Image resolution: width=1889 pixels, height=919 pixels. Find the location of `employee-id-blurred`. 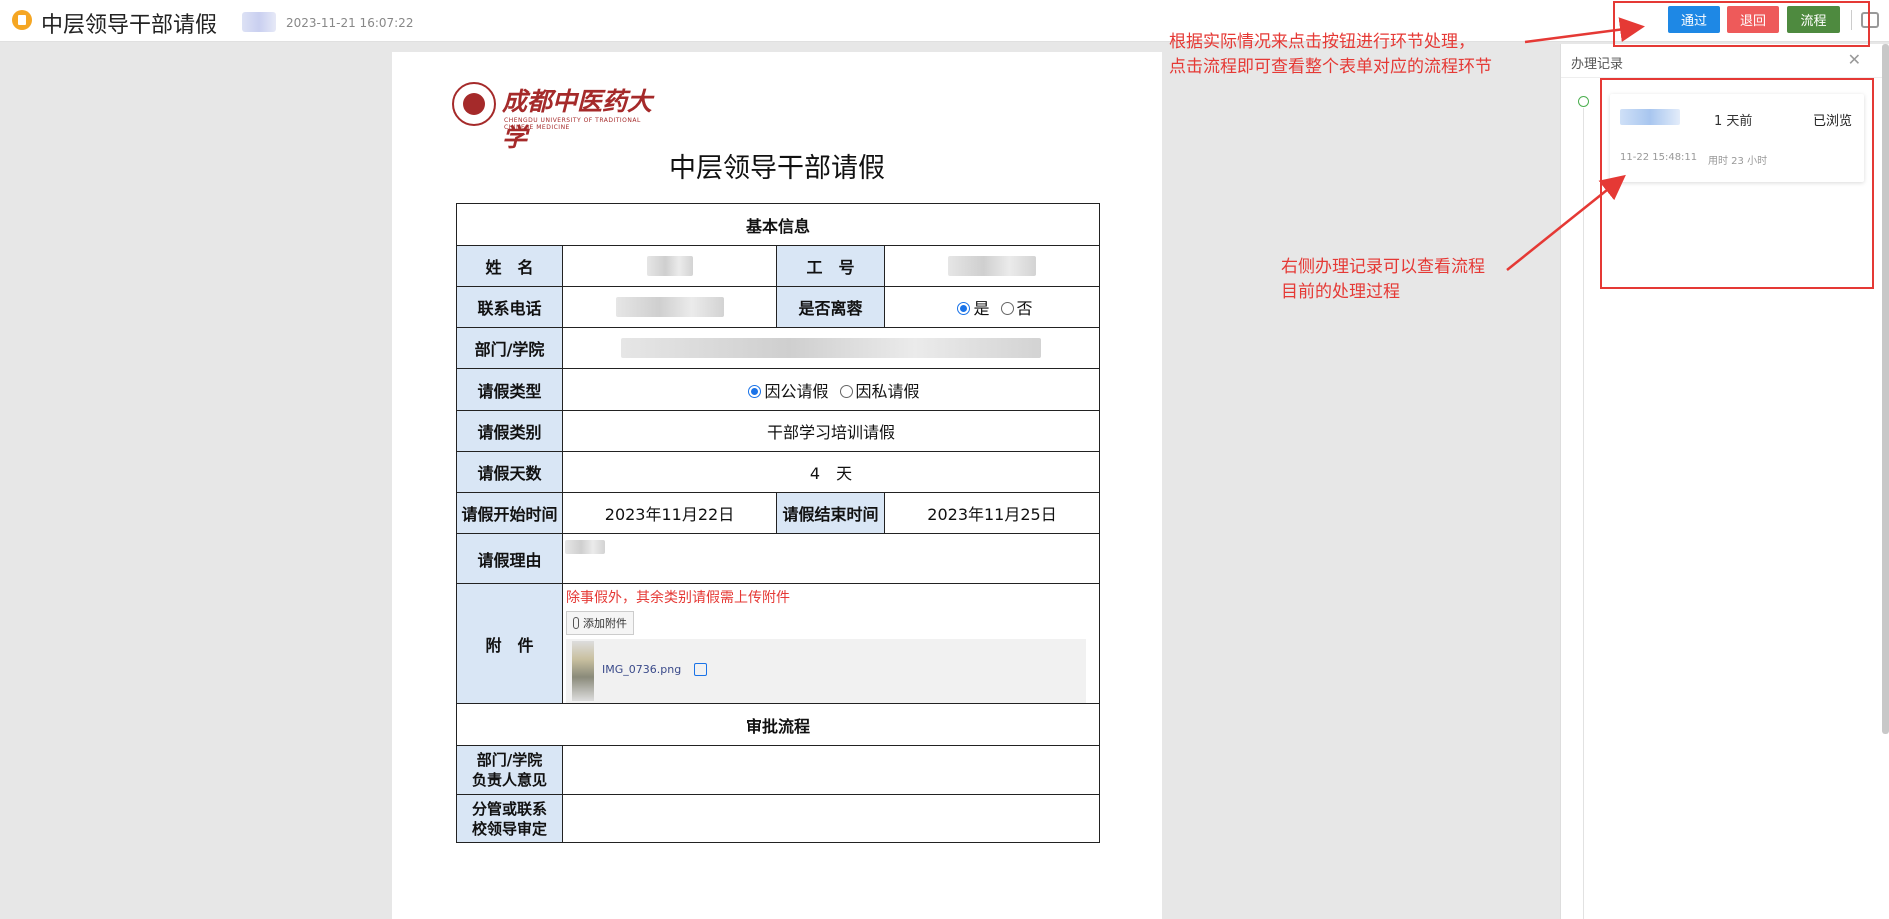

employee-id-blurred is located at coordinates (992, 266).